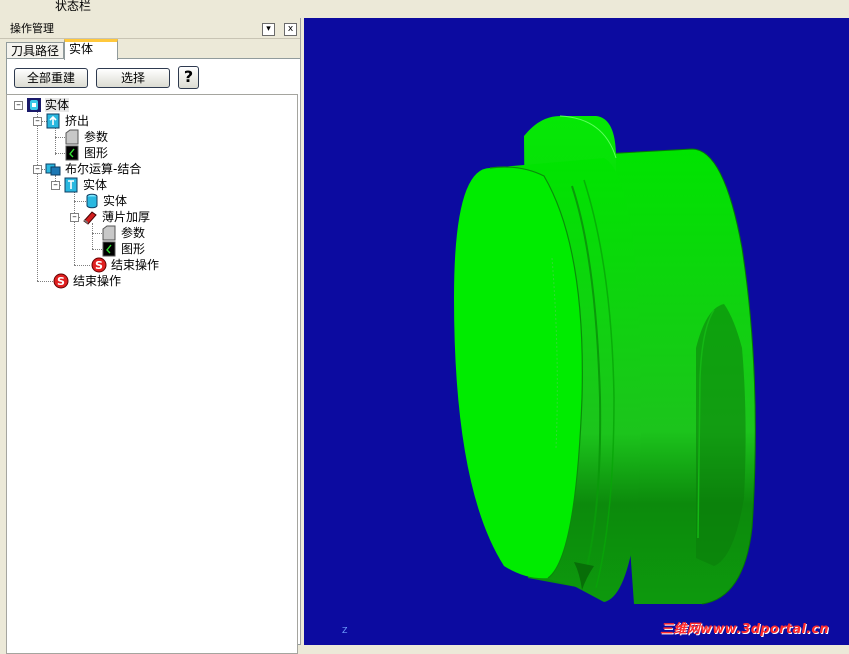 This screenshot has width=849, height=654. What do you see at coordinates (53, 121) in the screenshot?
I see `extrude-icon` at bounding box center [53, 121].